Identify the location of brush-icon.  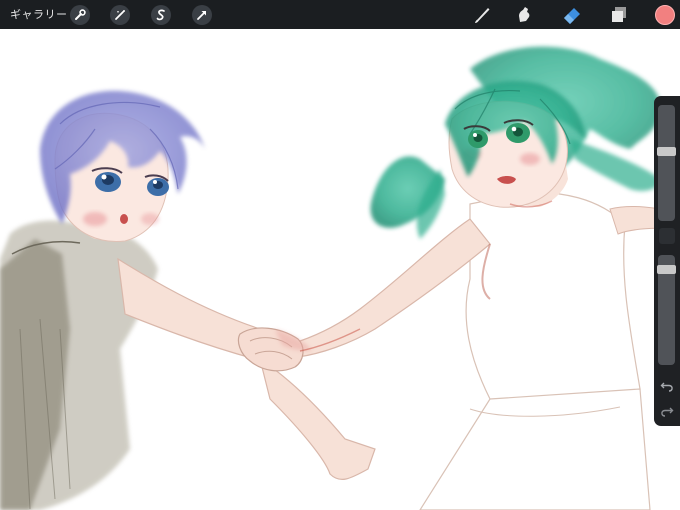
(482, 15).